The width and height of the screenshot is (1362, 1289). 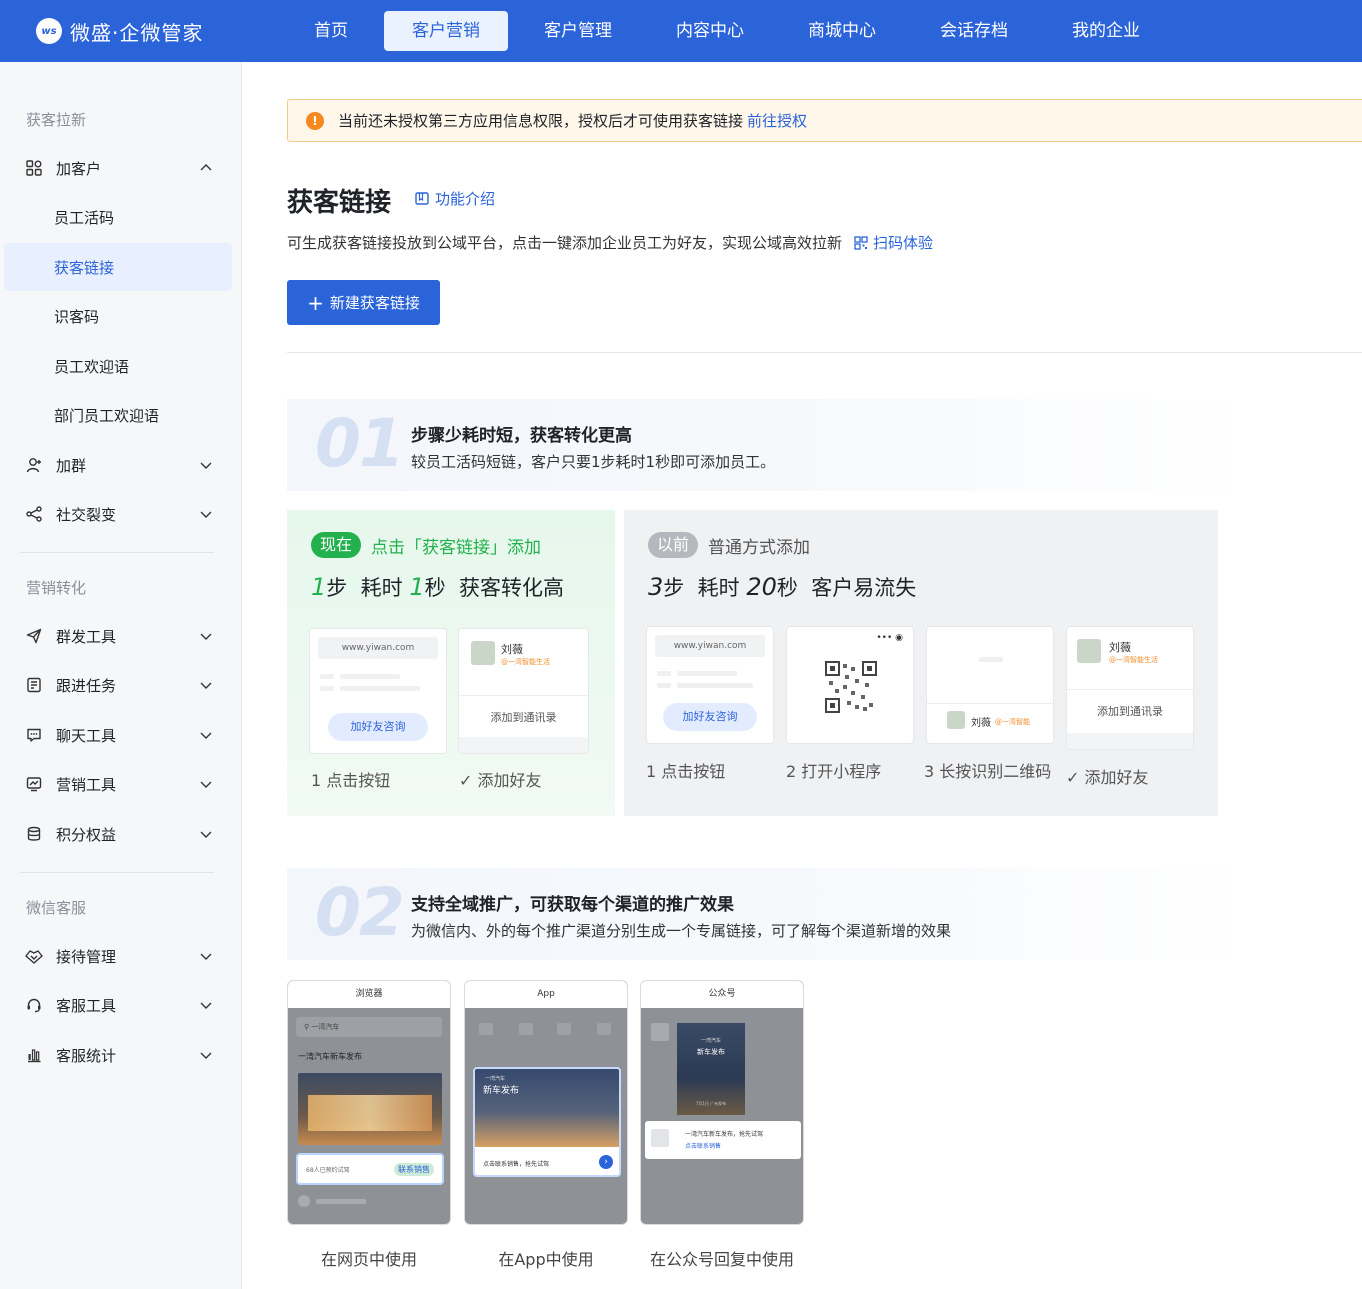 I want to click on sidebar-item-add-customer: 加客户, so click(x=118, y=168).